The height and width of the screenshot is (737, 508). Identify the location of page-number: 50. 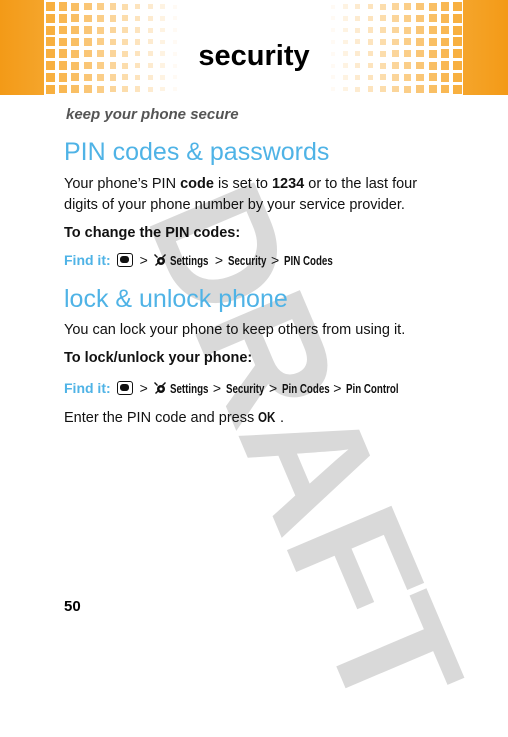
(72, 606).